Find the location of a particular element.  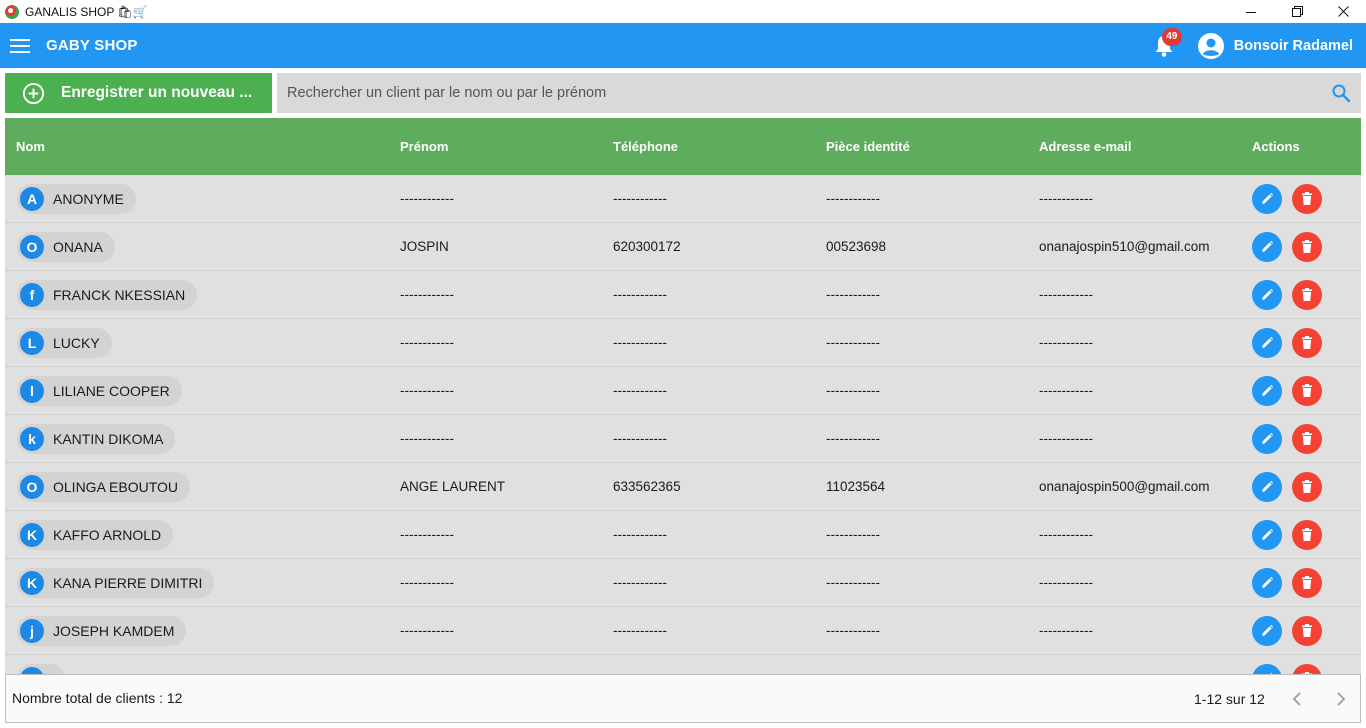

client-name-chip: l LILIANE COOPER is located at coordinates (99, 390).